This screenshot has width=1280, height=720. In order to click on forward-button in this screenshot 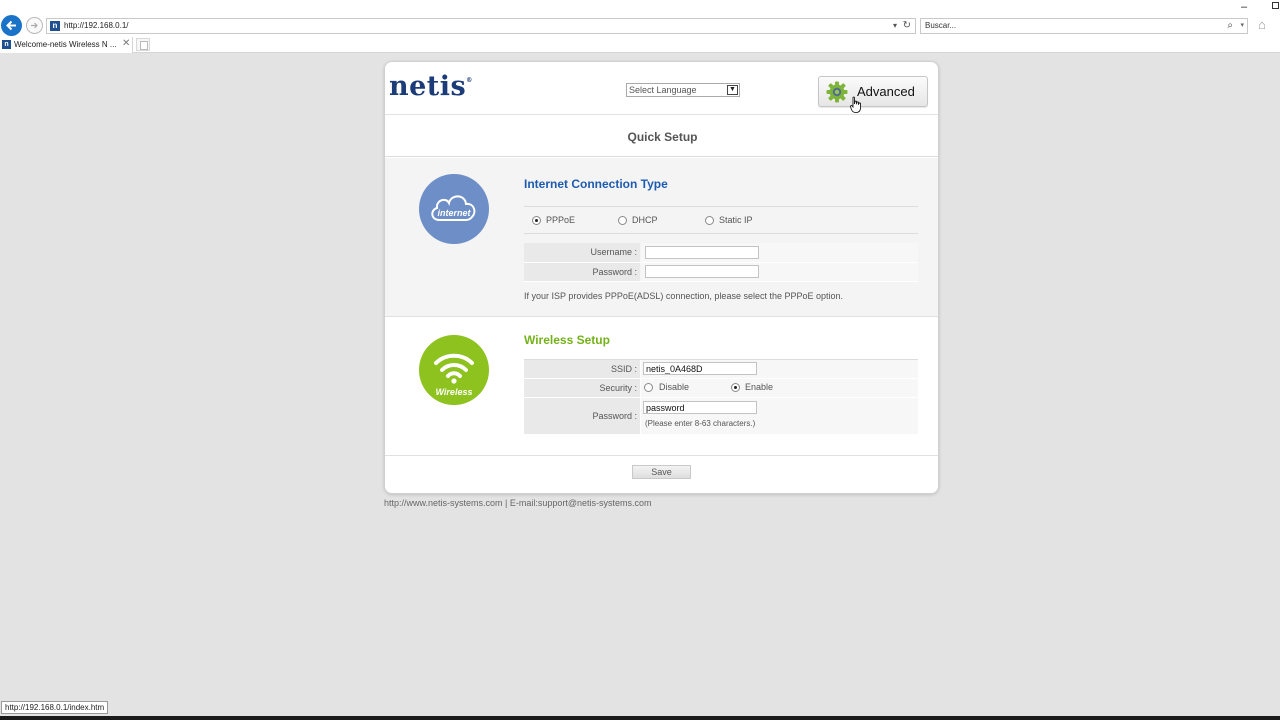, I will do `click(34, 25)`.